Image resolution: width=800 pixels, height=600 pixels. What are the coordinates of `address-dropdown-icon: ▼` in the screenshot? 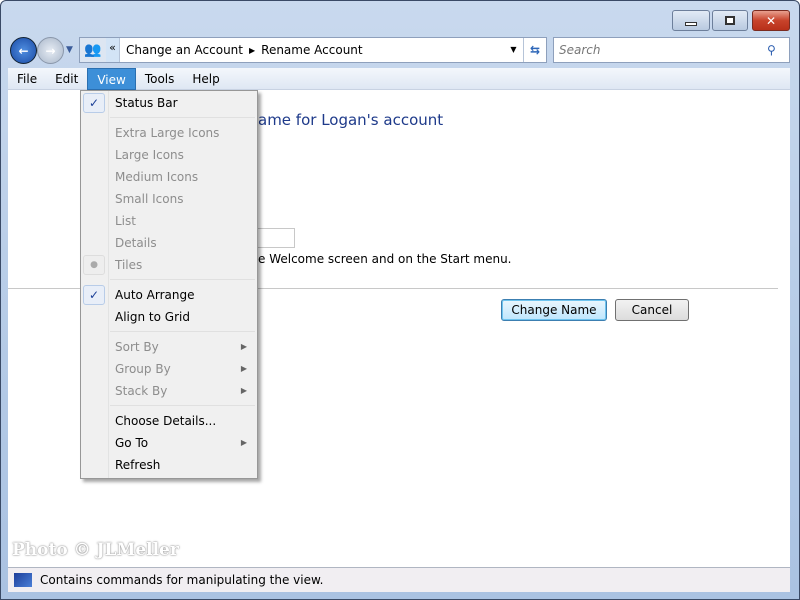 It's located at (514, 50).